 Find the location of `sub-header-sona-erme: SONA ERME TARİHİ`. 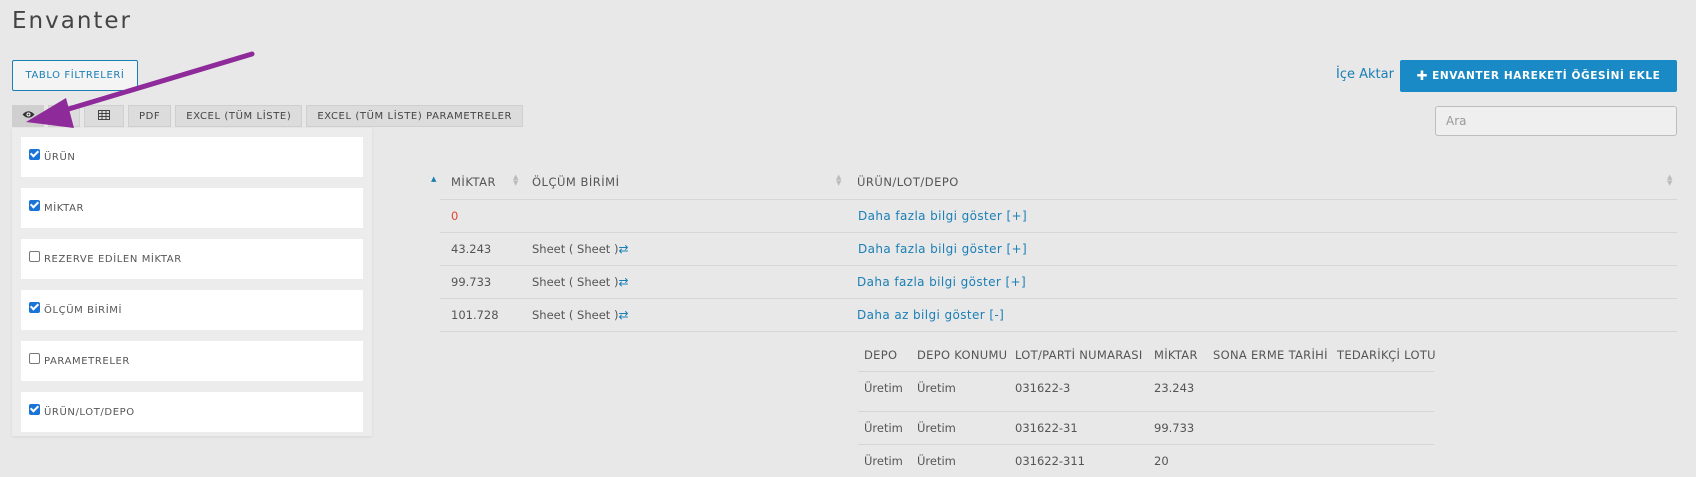

sub-header-sona-erme: SONA ERME TARİHİ is located at coordinates (1270, 355).